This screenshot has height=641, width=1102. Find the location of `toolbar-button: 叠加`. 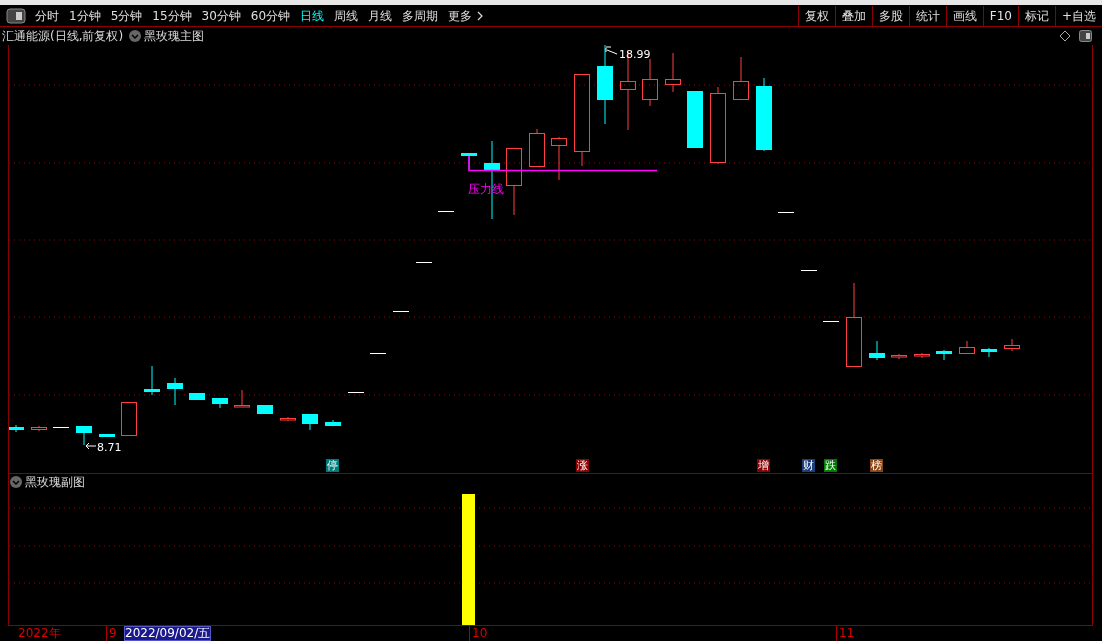

toolbar-button: 叠加 is located at coordinates (853, 15).